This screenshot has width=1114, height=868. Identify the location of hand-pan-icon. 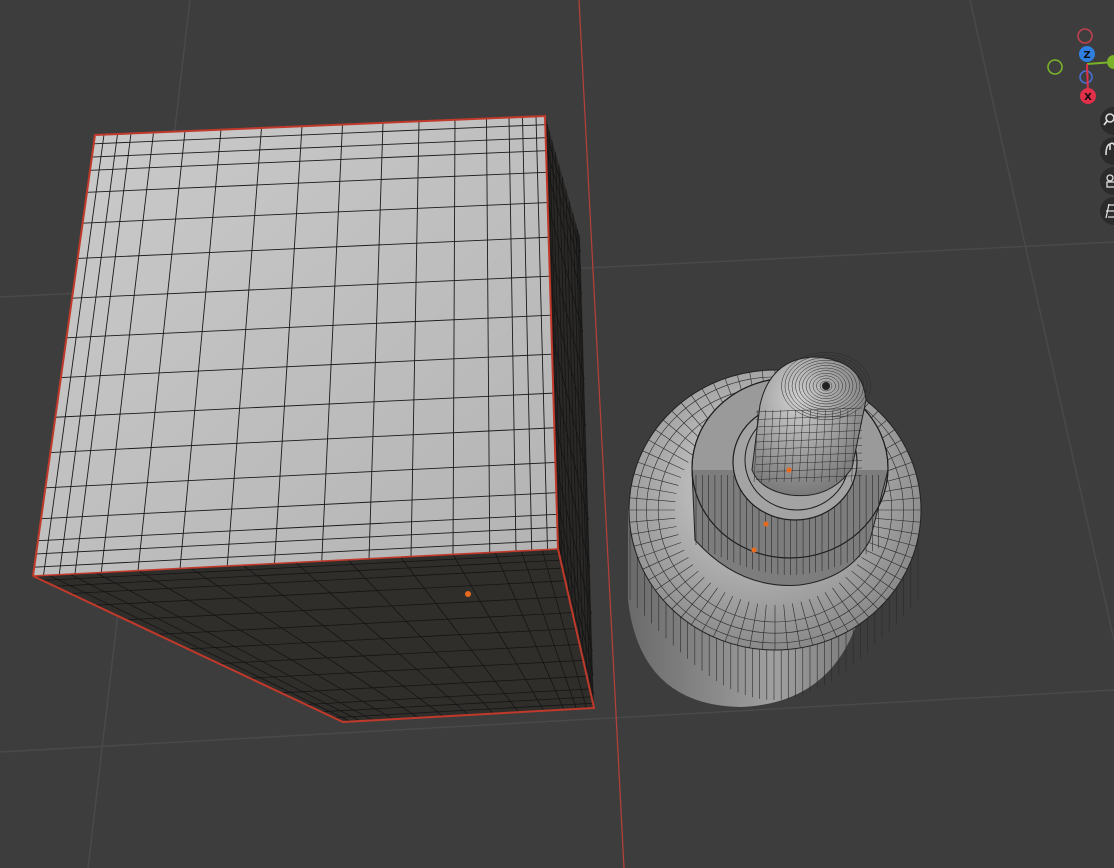
(1107, 151).